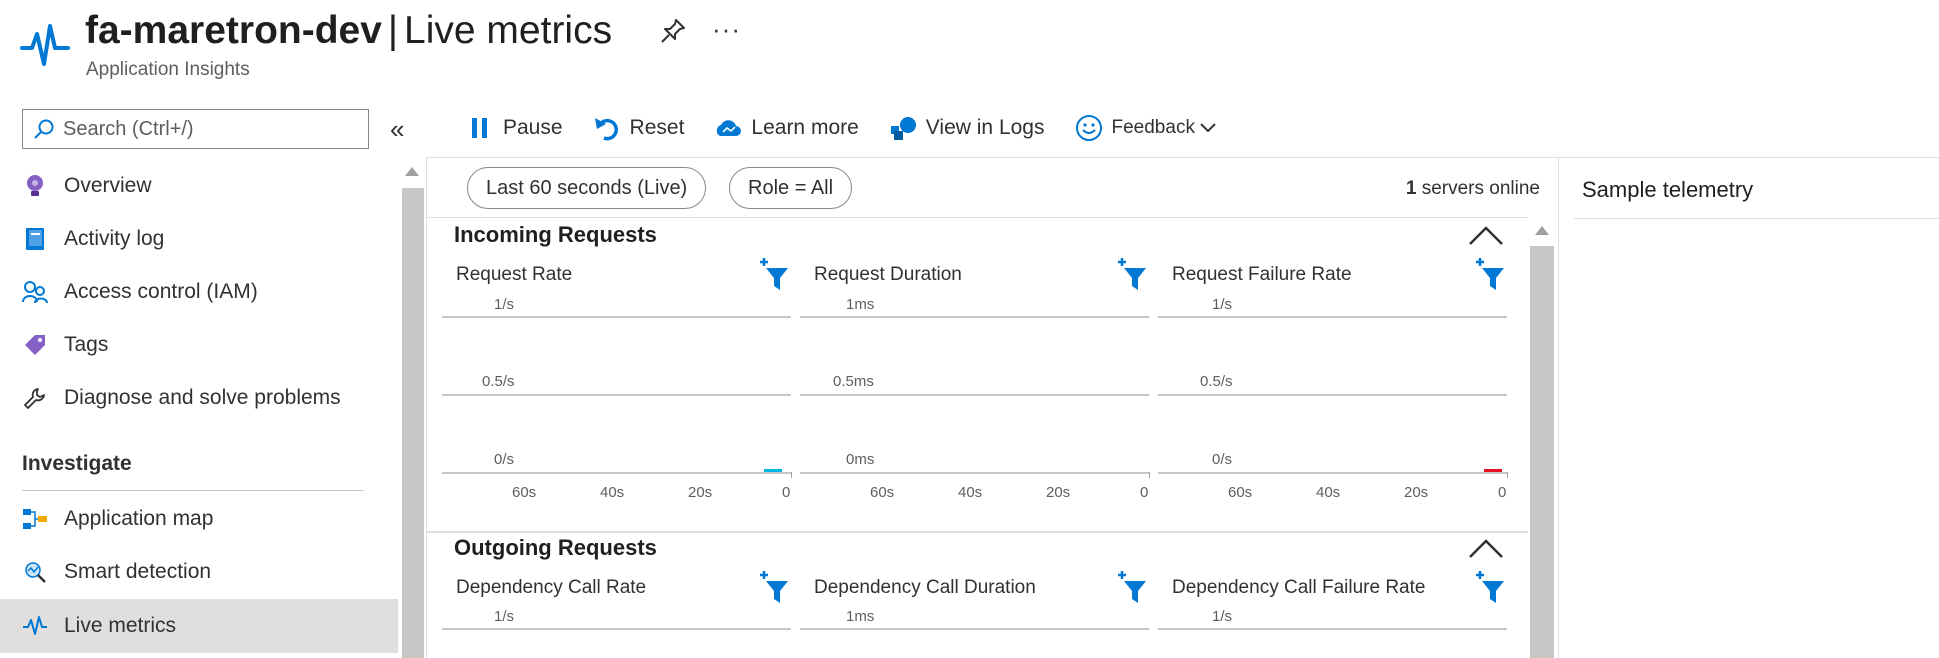 The height and width of the screenshot is (658, 1939). I want to click on servers-online-status: 1 servers online, so click(1460, 189).